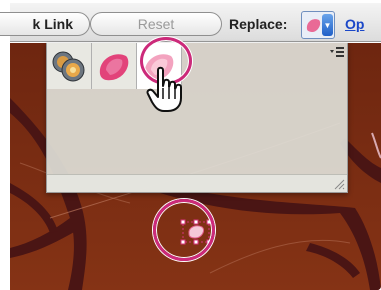 This screenshot has height=290, width=381. I want to click on palette-menu-icon, so click(337, 53).